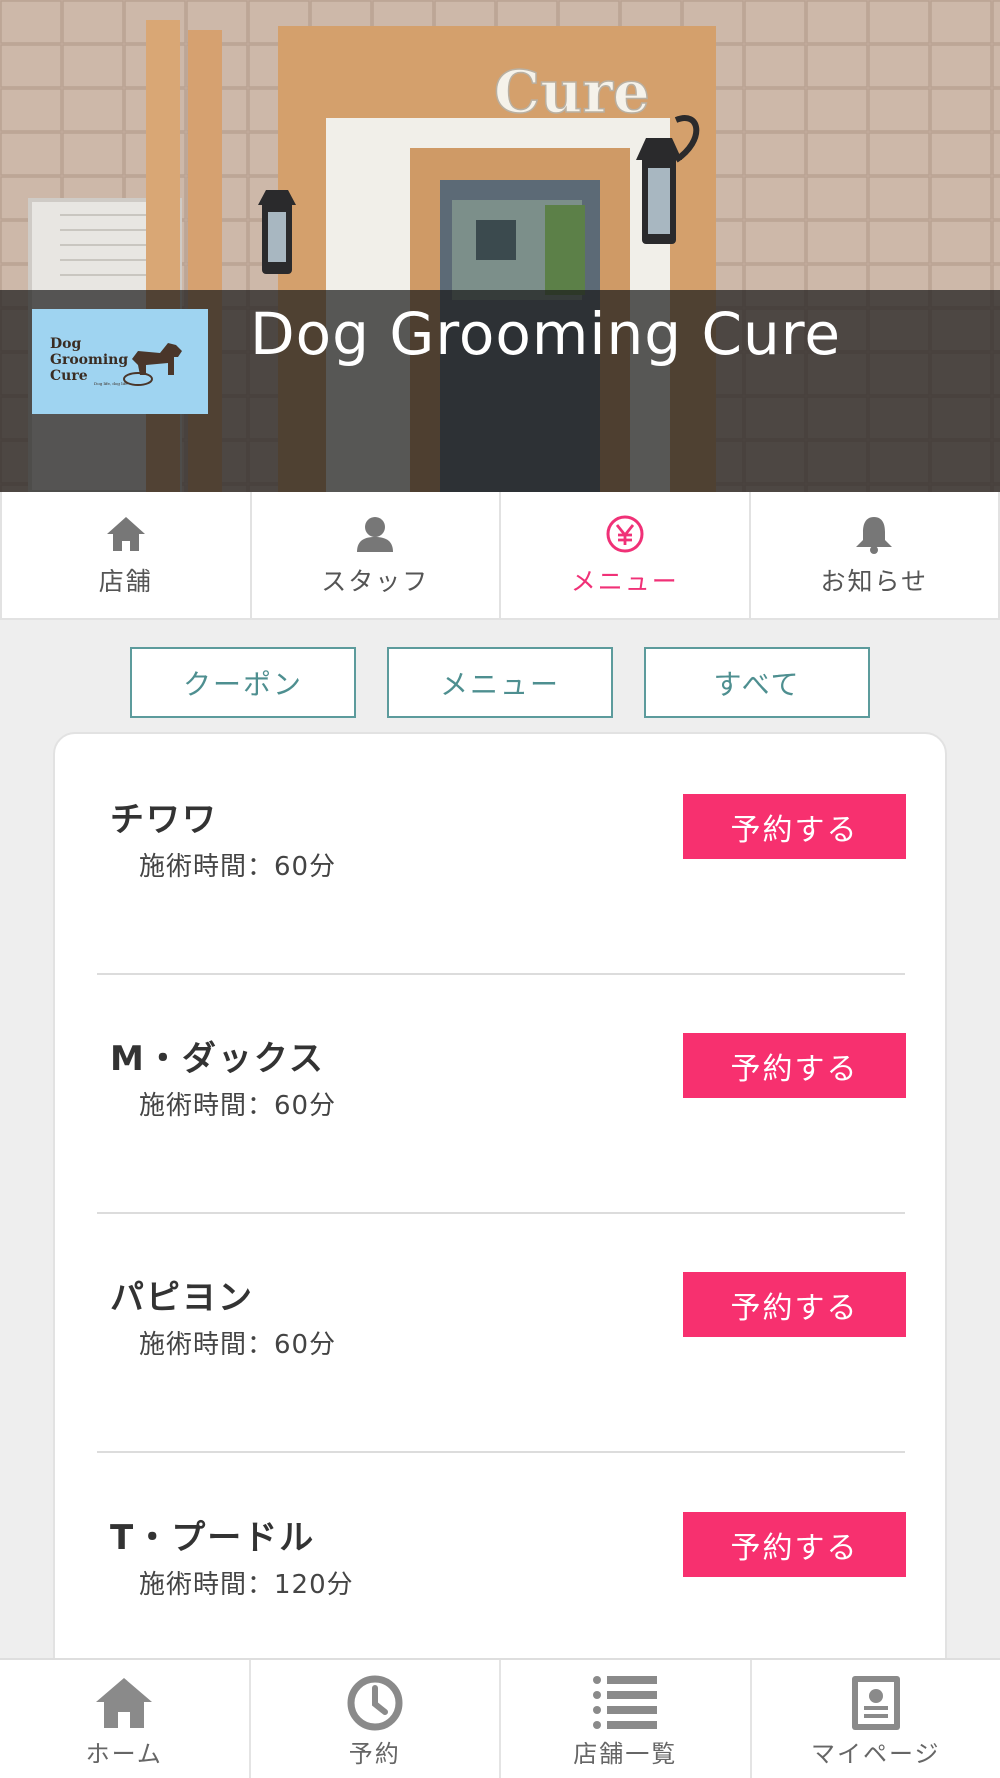  What do you see at coordinates (874, 555) in the screenshot?
I see `tab-news: お知らせ` at bounding box center [874, 555].